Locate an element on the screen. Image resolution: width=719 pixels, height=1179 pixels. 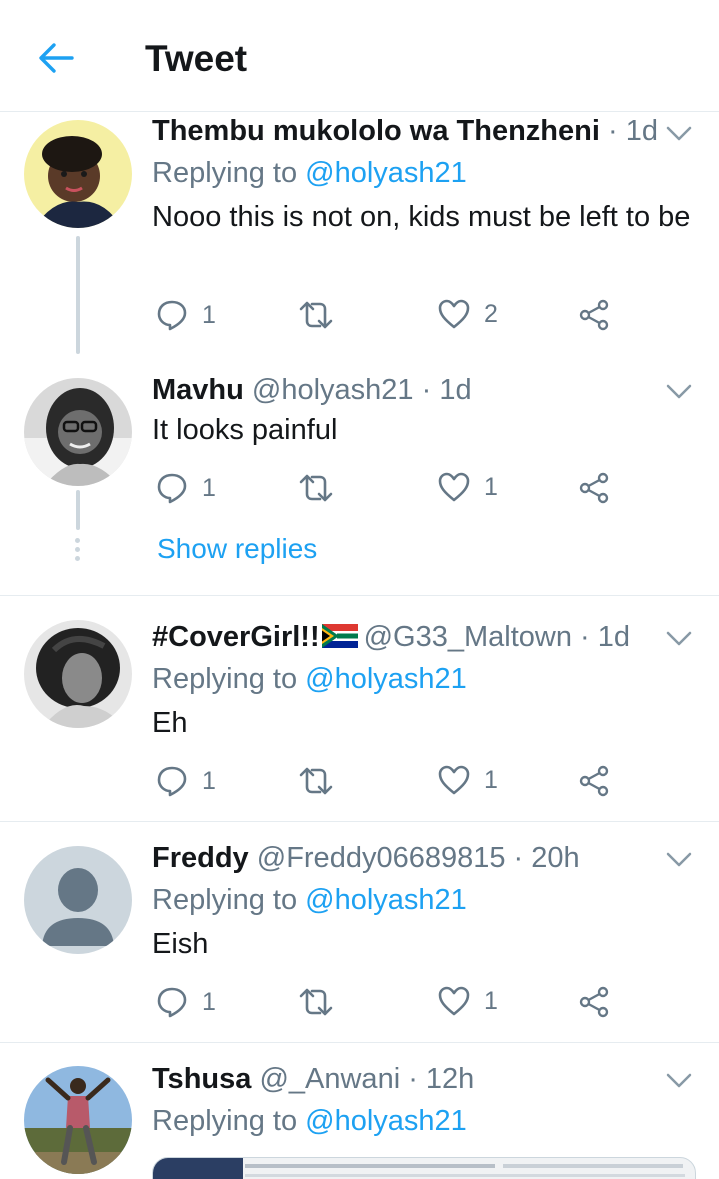
show-replies-link: Show replies is located at coordinates (237, 549).